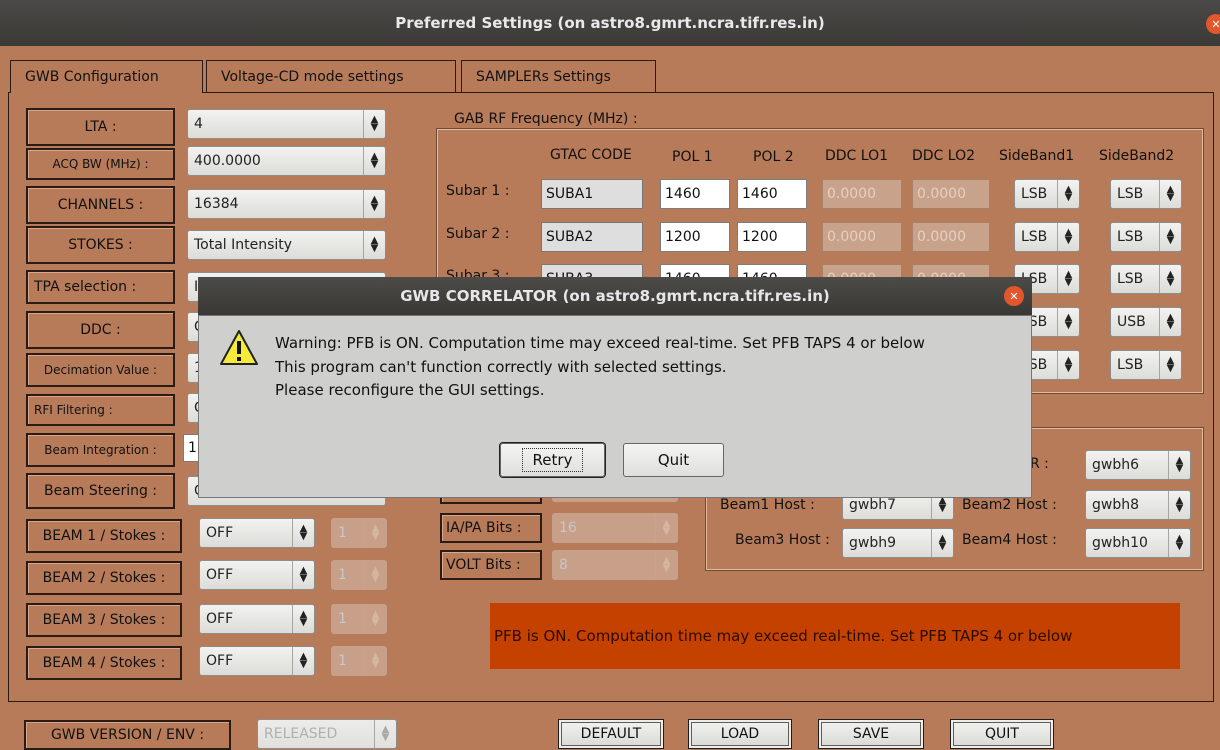  Describe the element at coordinates (546, 119) in the screenshot. I see `rf-frequency-title: GAB RF Frequency (MHz) :` at that location.